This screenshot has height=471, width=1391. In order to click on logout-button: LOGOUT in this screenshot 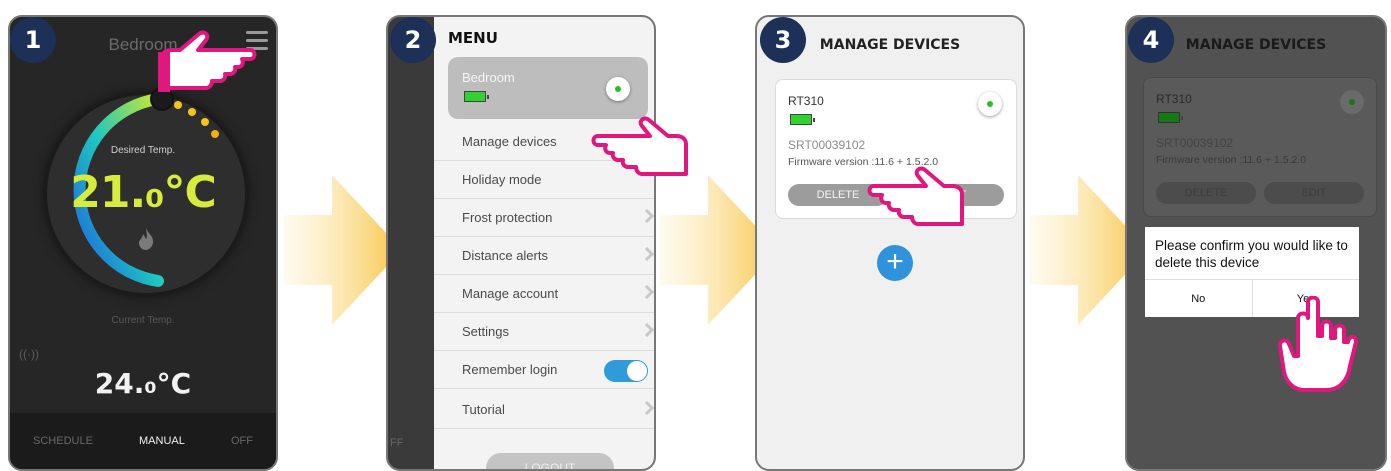, I will do `click(550, 461)`.